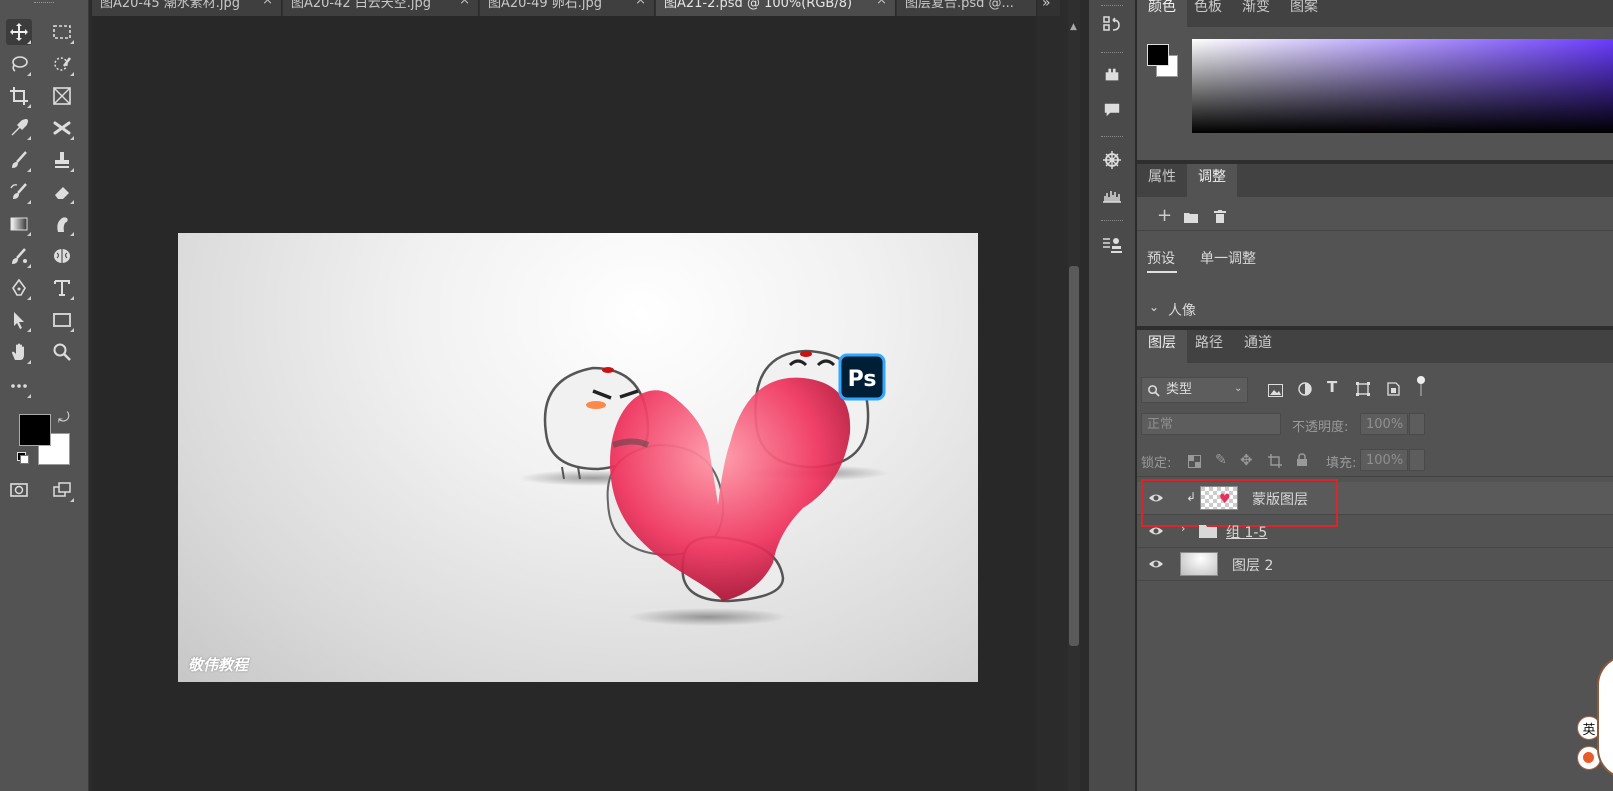 This screenshot has height=791, width=1613. What do you see at coordinates (1164, 215) in the screenshot?
I see `add-adjustment-icon: +` at bounding box center [1164, 215].